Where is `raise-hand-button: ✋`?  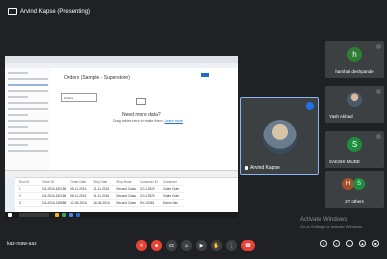
raise-hand-button: ✋ is located at coordinates (216, 245).